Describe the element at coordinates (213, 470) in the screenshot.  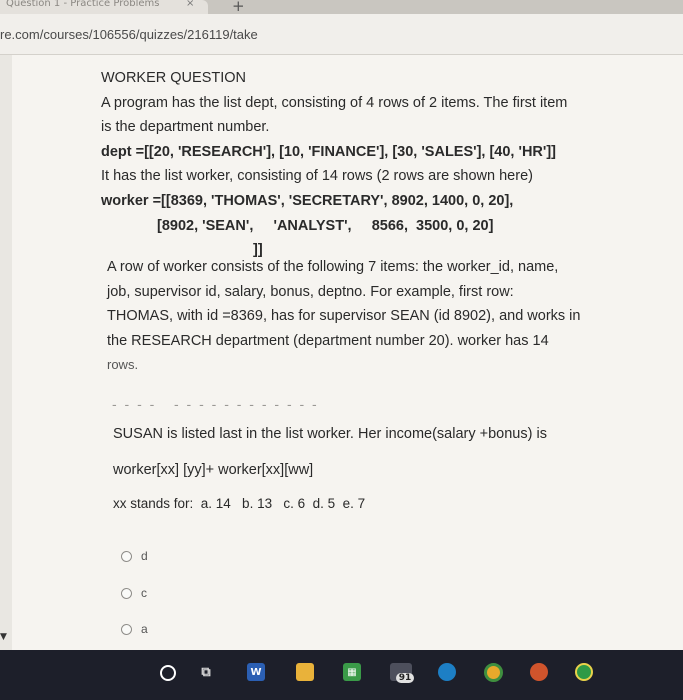
I see `formula-line: worker[xx] [yy]+ worker[xx][ww]` at that location.